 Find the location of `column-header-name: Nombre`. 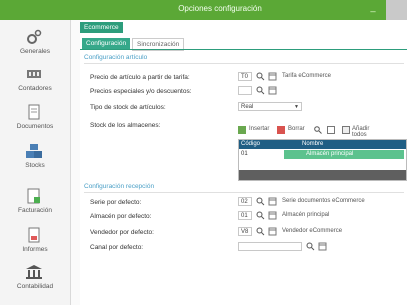

column-header-name: Nombre is located at coordinates (344, 144).